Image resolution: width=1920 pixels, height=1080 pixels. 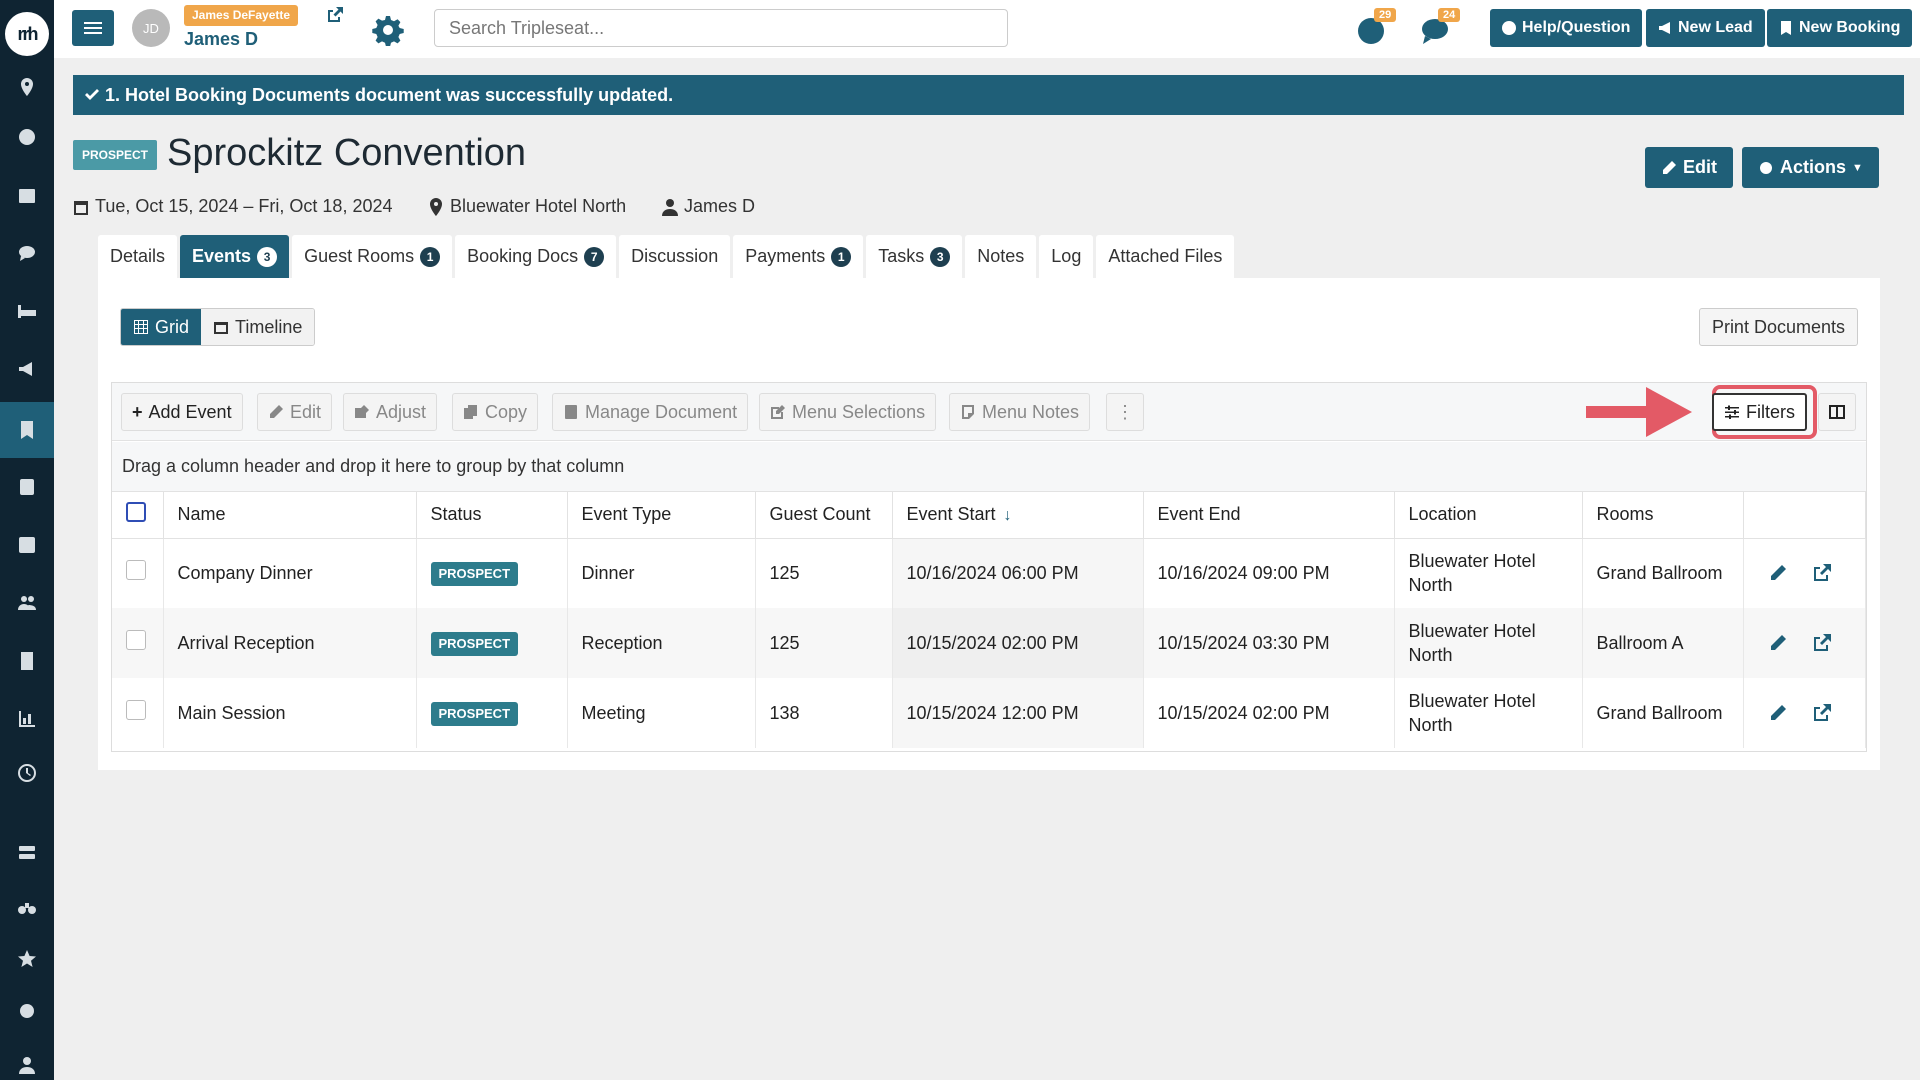 I want to click on menu-toggle-button, so click(x=93, y=28).